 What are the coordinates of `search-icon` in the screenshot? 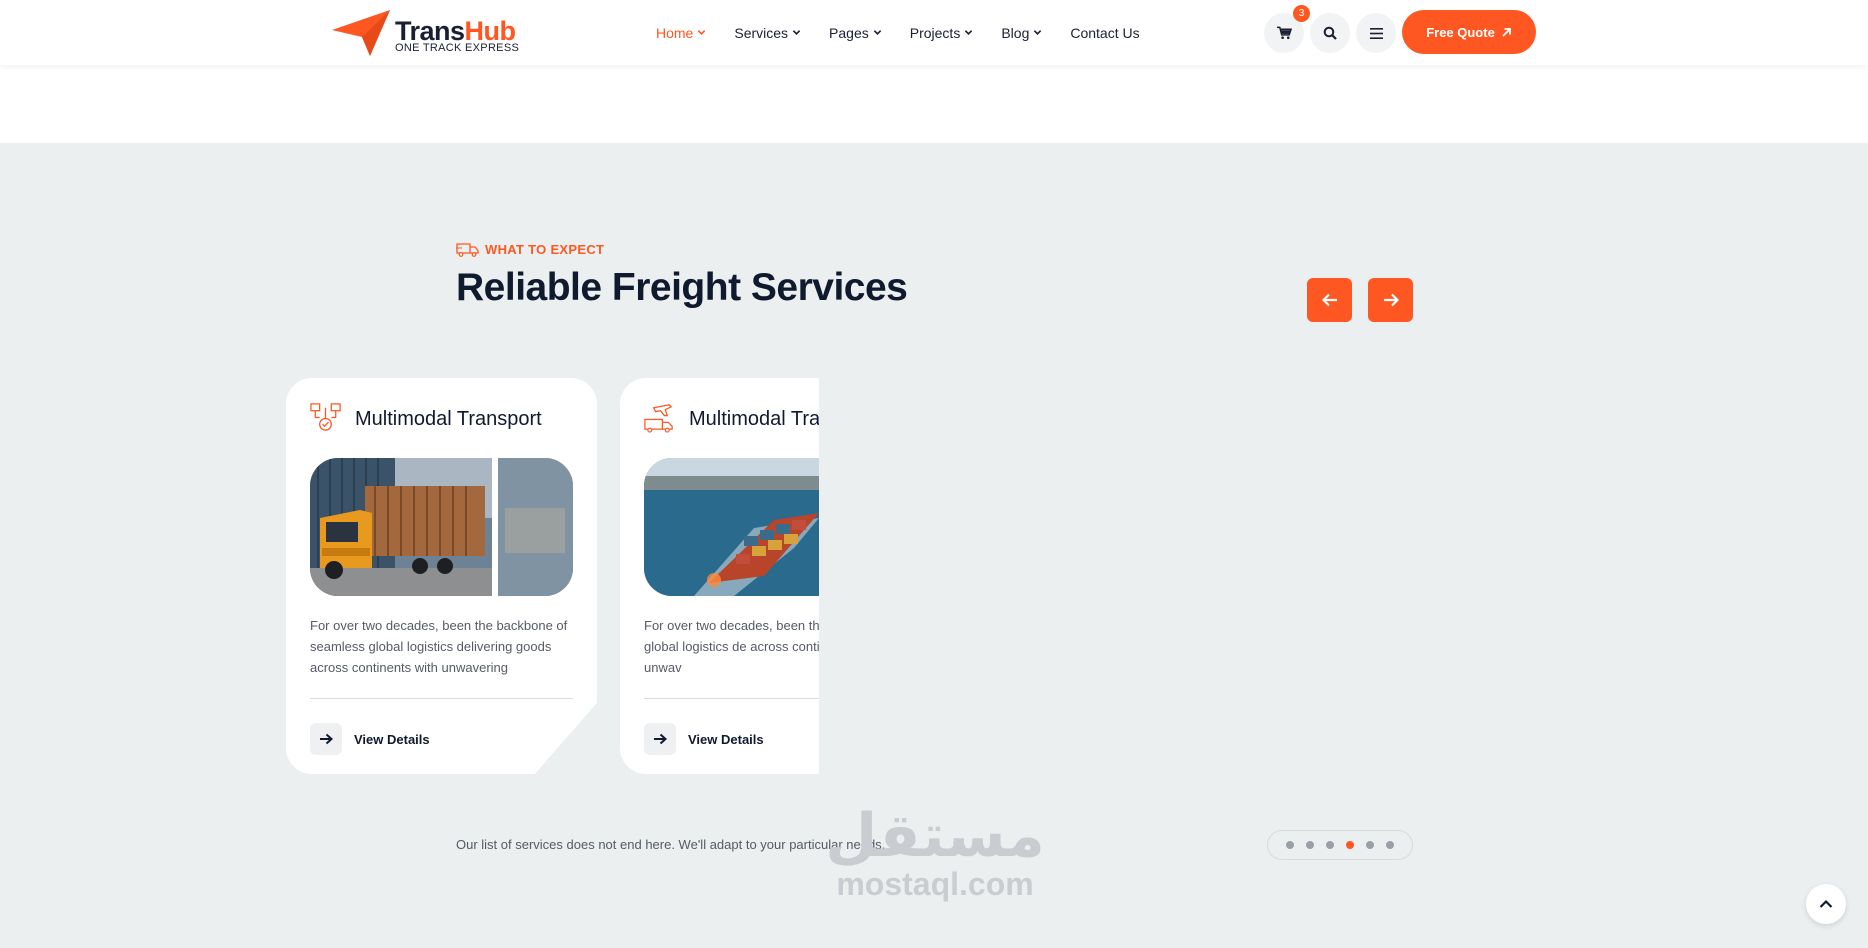 It's located at (1330, 33).